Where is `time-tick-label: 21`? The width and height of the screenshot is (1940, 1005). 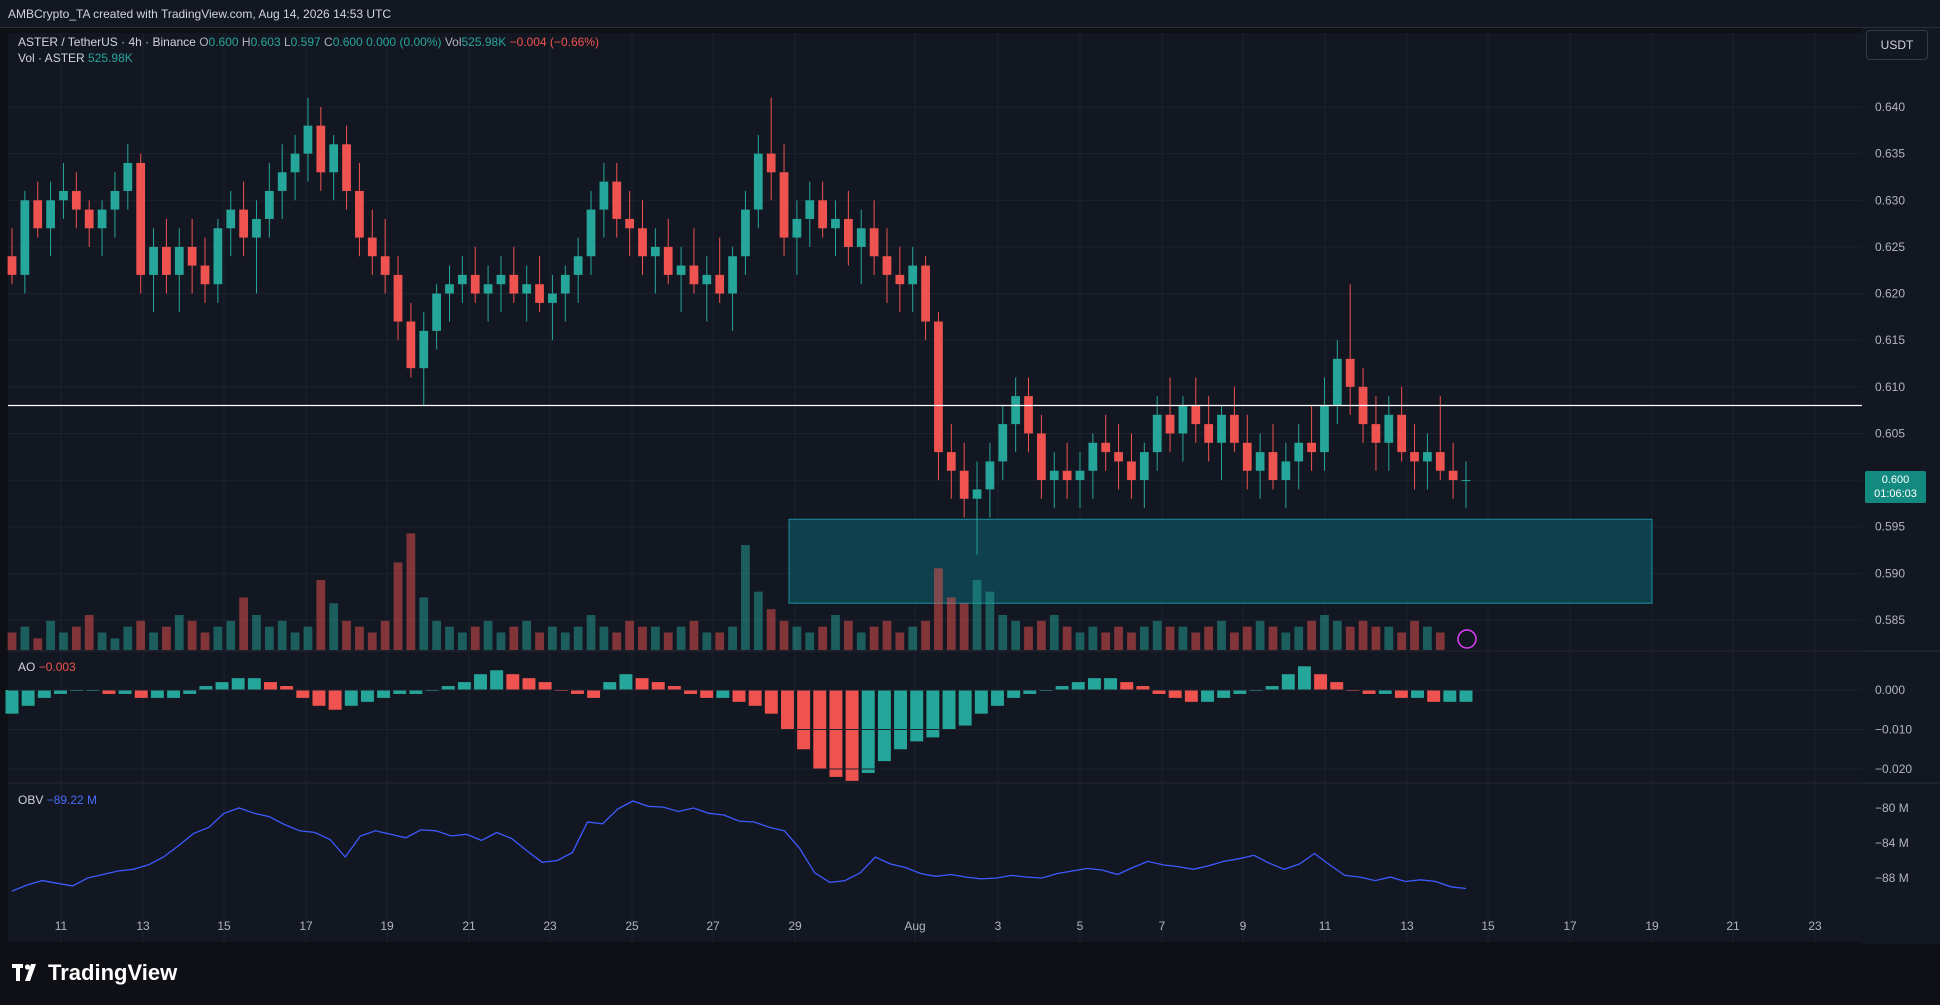 time-tick-label: 21 is located at coordinates (469, 926).